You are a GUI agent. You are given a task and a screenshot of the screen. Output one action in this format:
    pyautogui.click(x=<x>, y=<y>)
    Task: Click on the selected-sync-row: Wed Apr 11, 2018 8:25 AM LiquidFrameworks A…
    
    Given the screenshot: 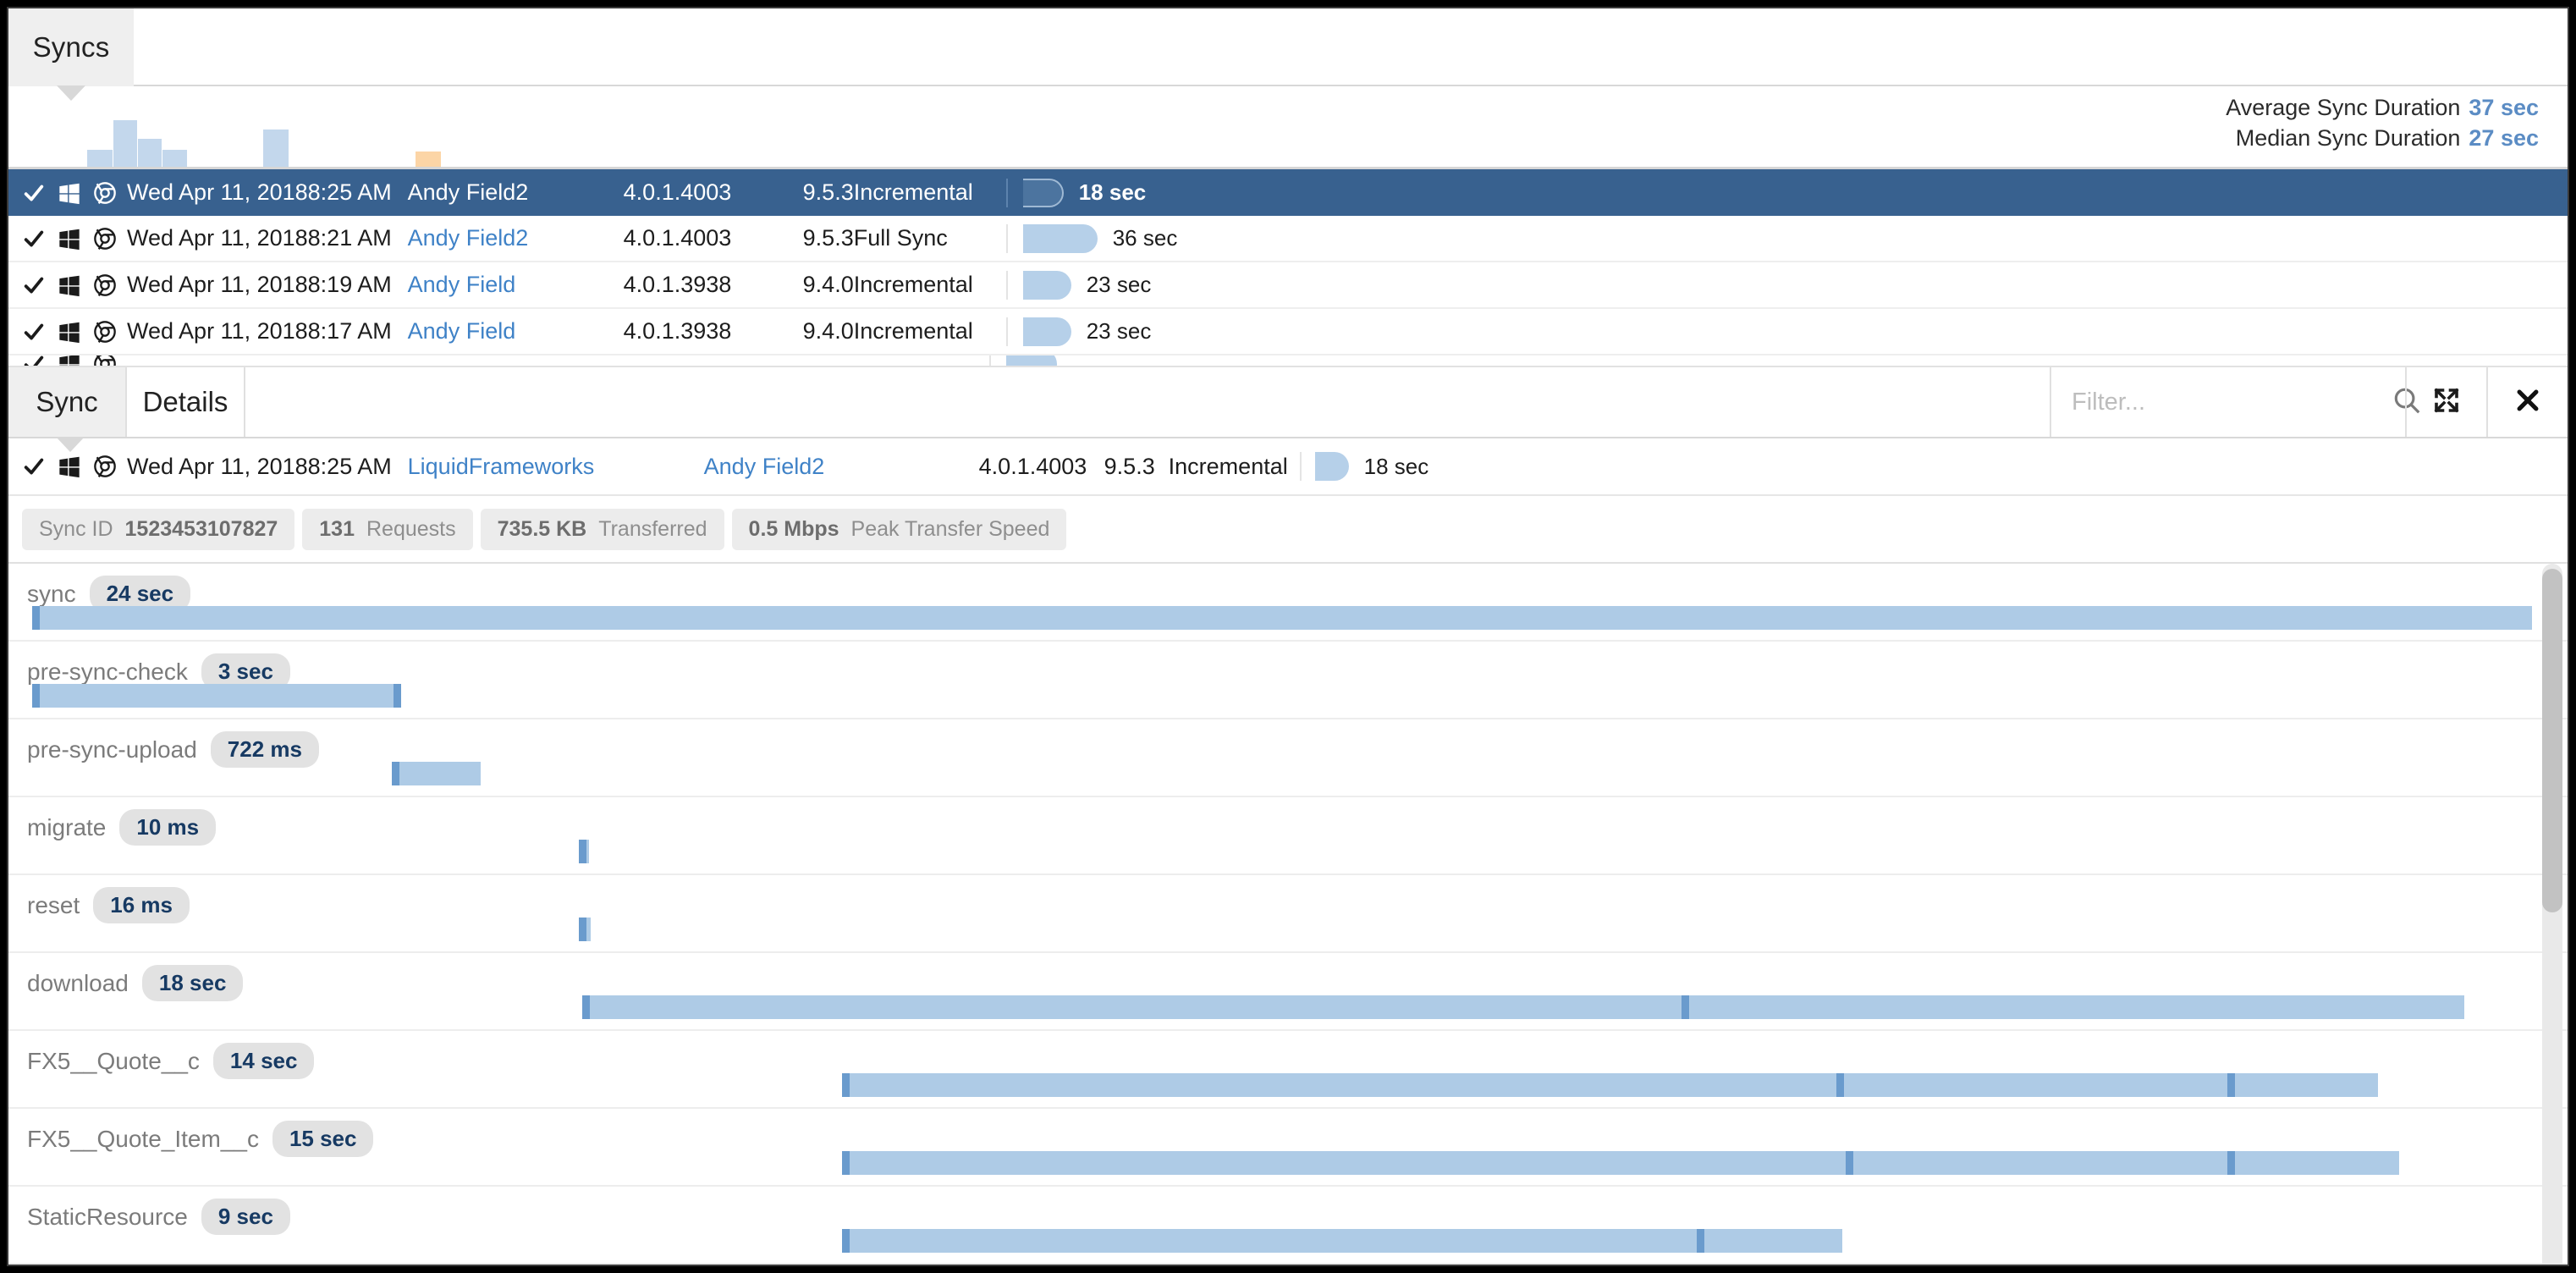 What is the action you would take?
    pyautogui.click(x=1288, y=467)
    